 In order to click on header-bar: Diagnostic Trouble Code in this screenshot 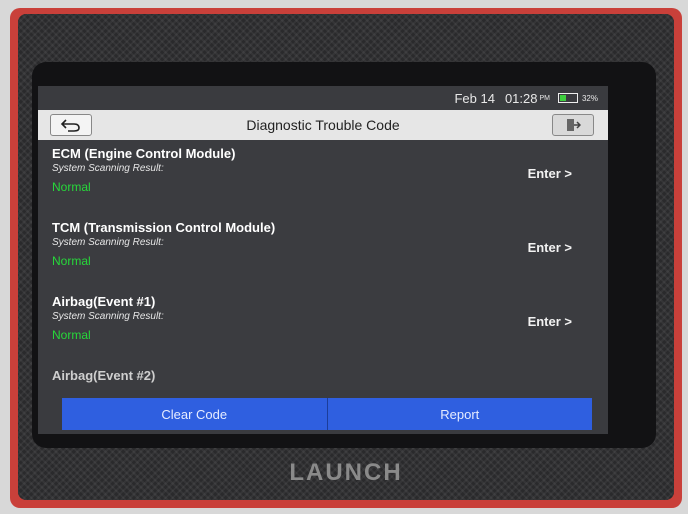, I will do `click(323, 125)`.